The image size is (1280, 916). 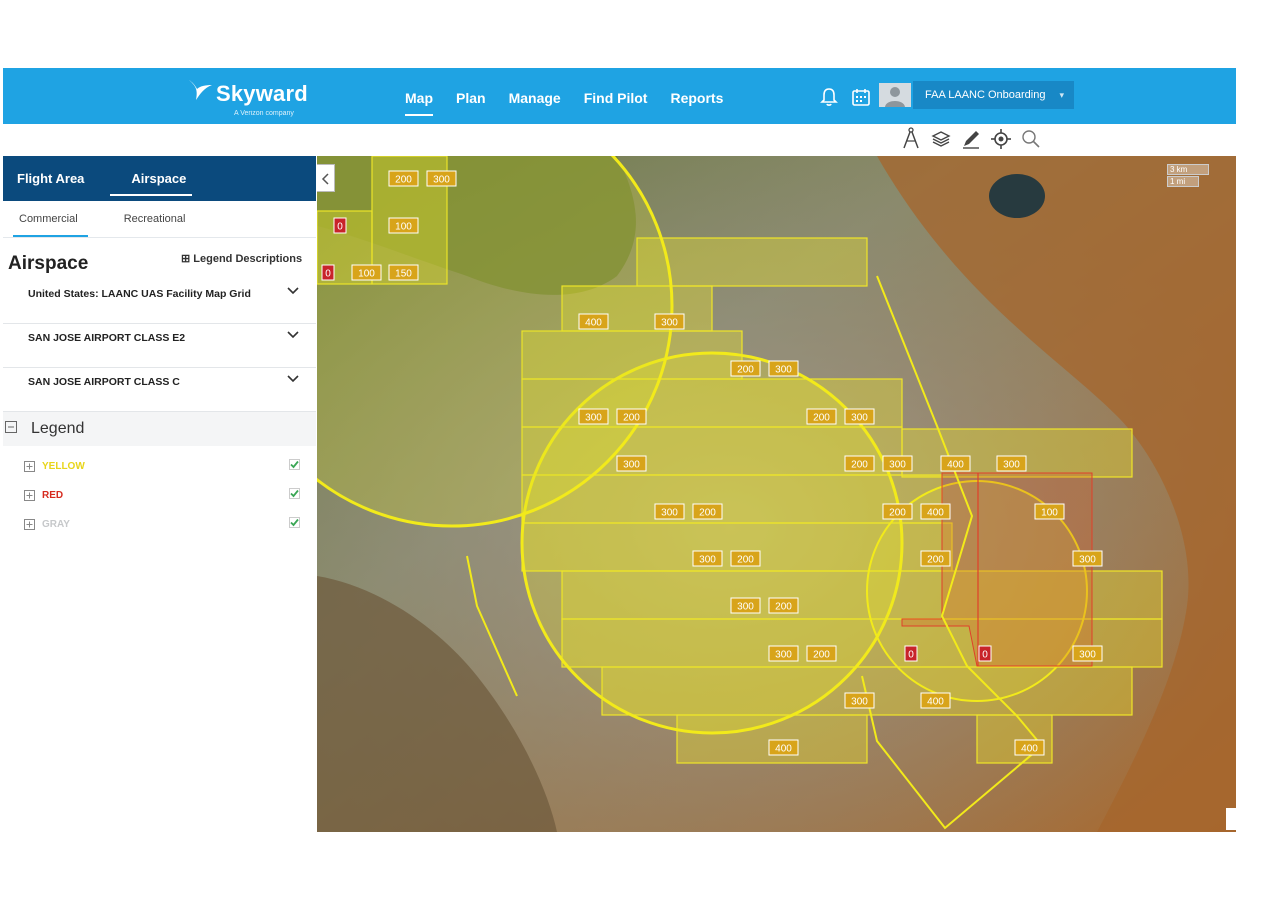 I want to click on nav-reports: Reports, so click(x=696, y=96).